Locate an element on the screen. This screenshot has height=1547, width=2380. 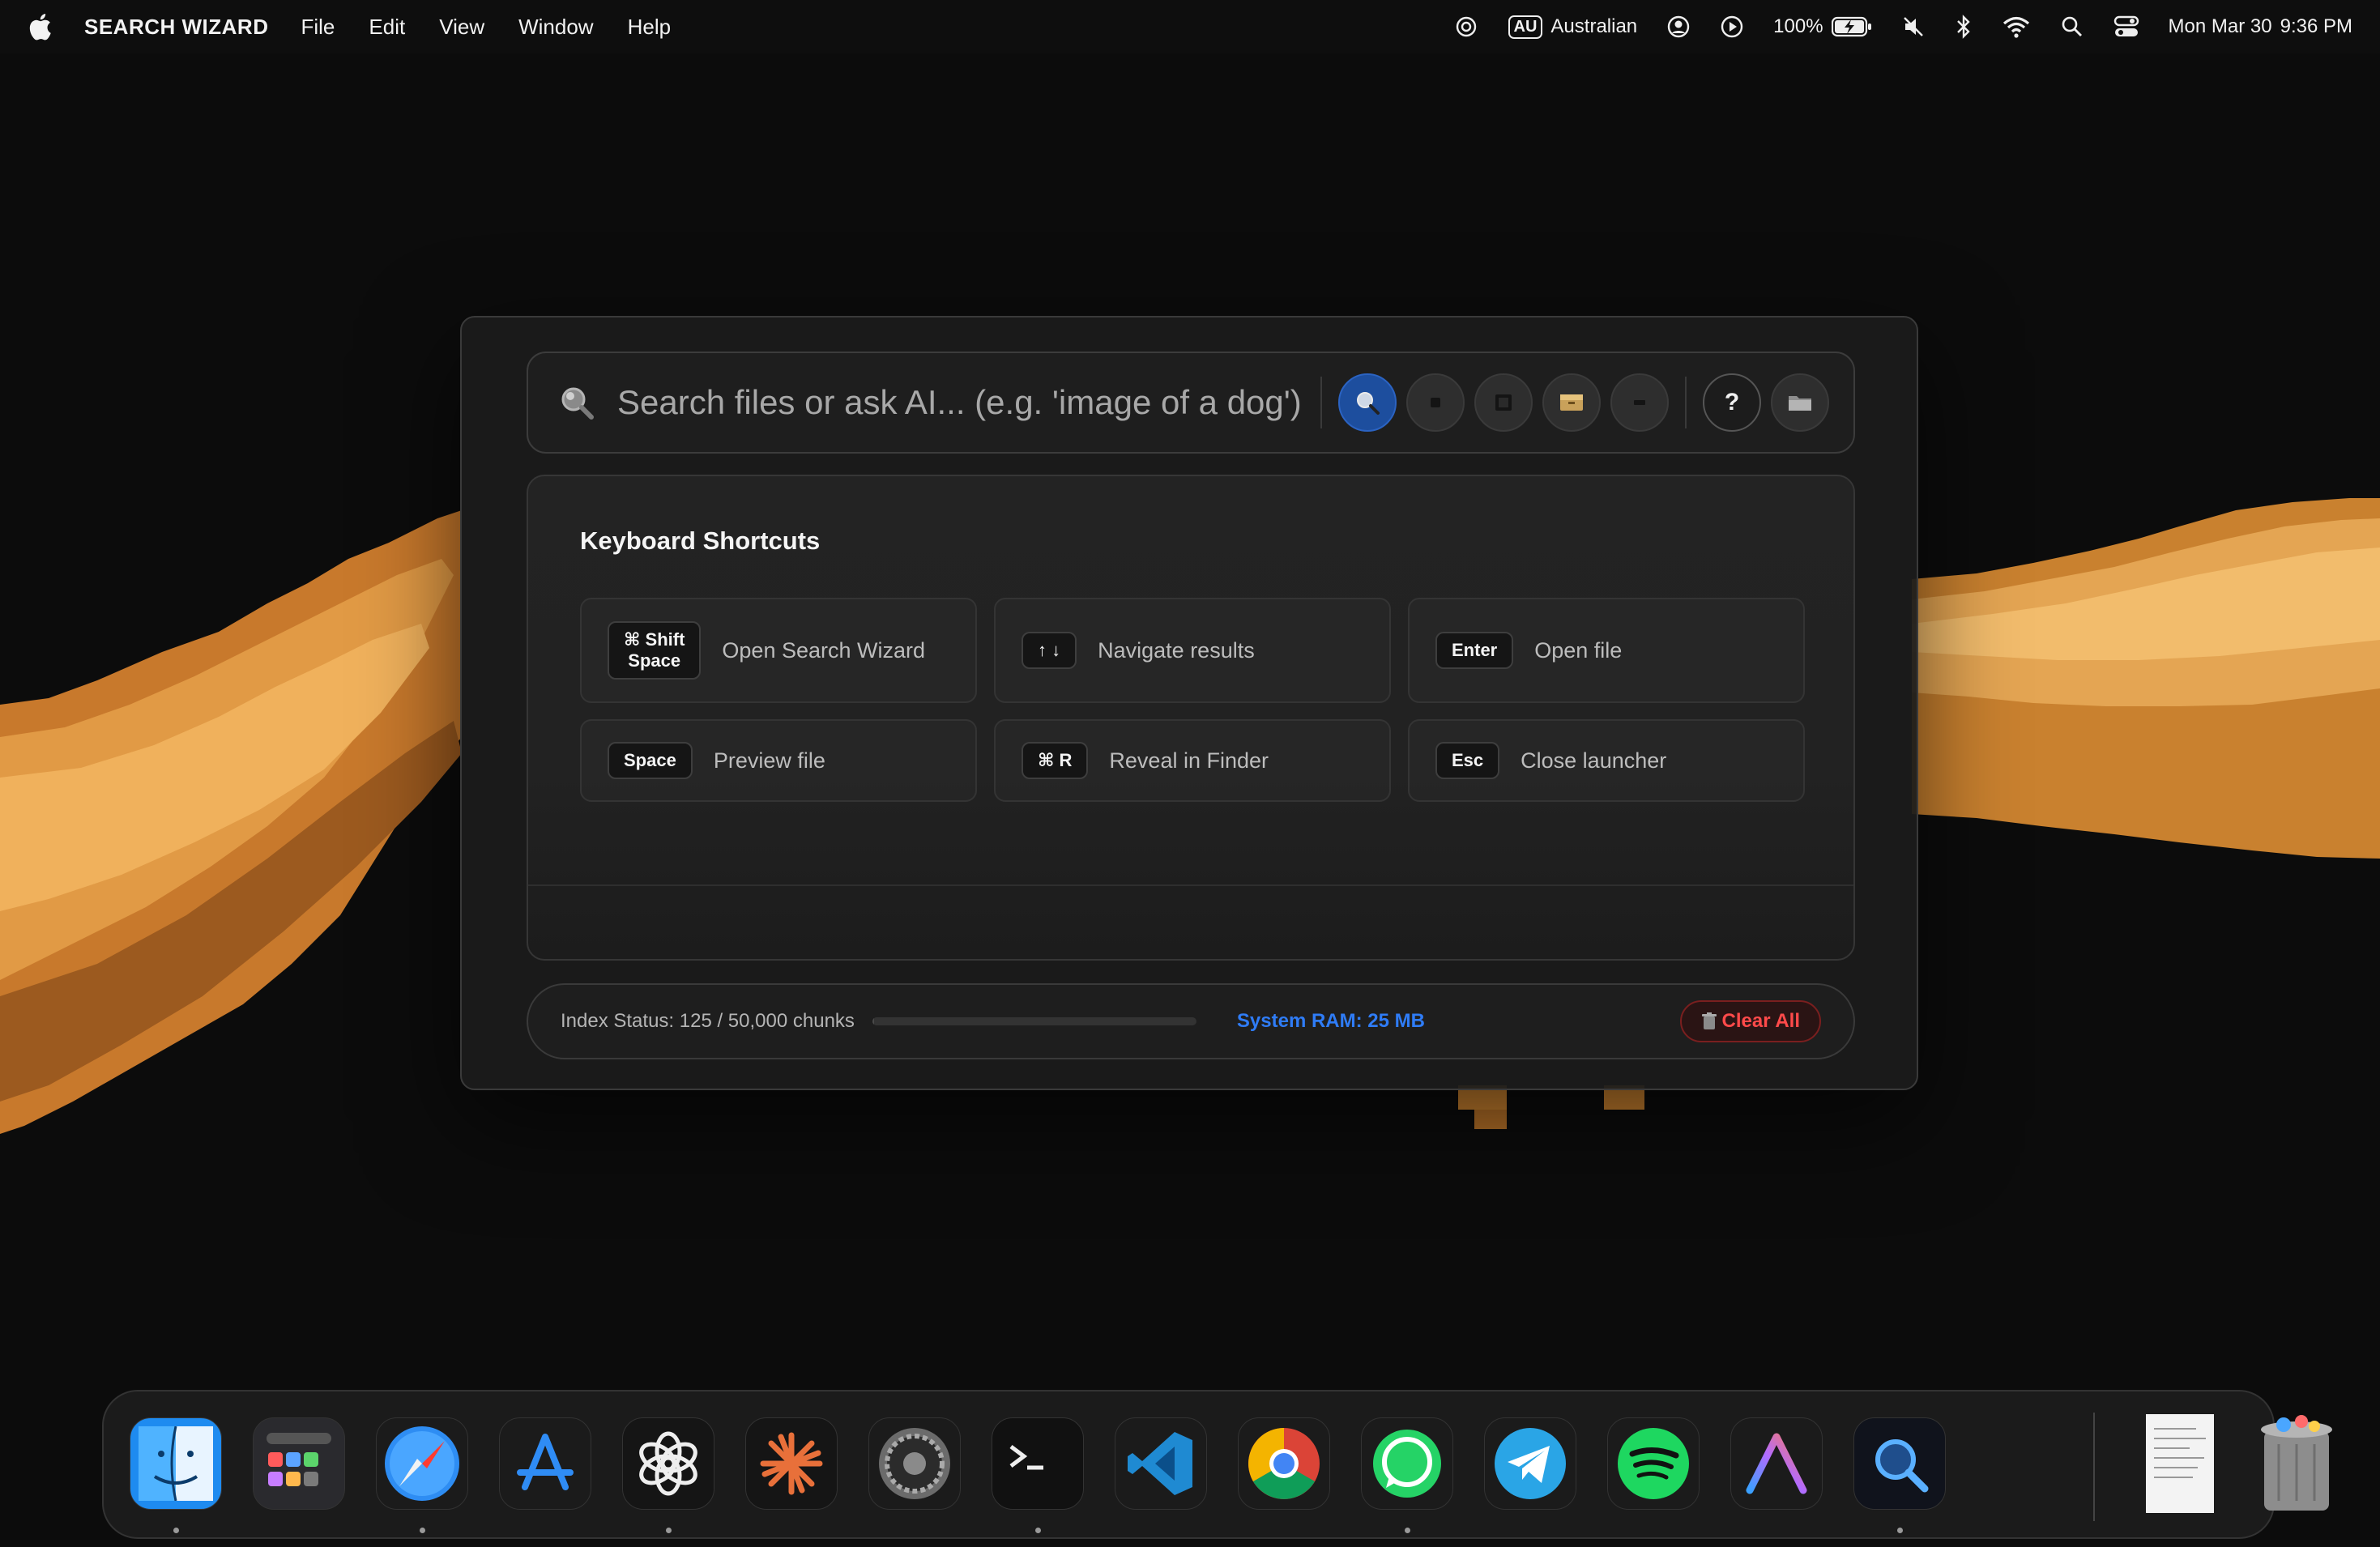
shortcut-keys: ⌘ R is located at coordinates (1056, 761).